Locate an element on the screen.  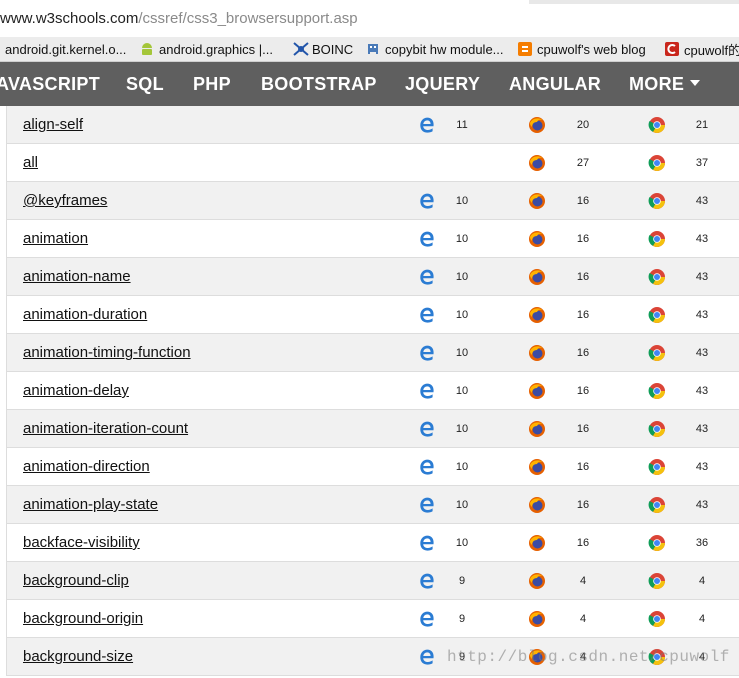
property-link: animation-duration is located at coordinates (85, 315).